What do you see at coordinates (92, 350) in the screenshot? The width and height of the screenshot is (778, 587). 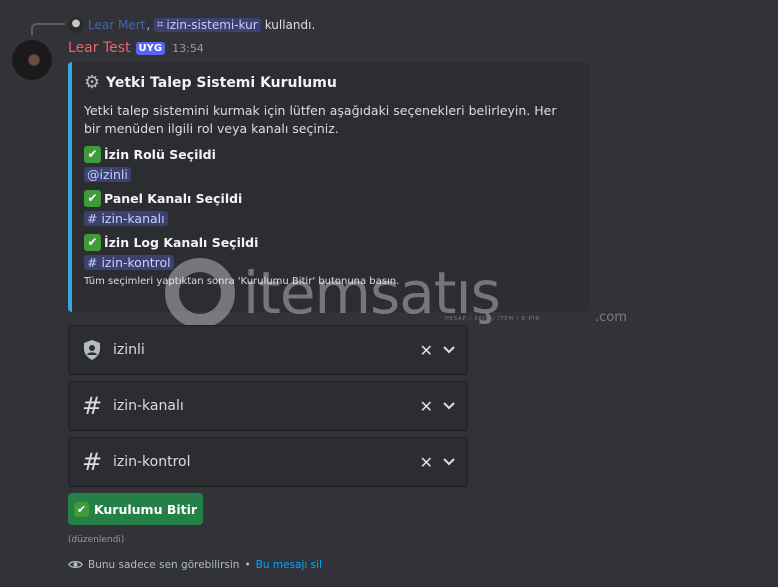 I see `role-shield-icon` at bounding box center [92, 350].